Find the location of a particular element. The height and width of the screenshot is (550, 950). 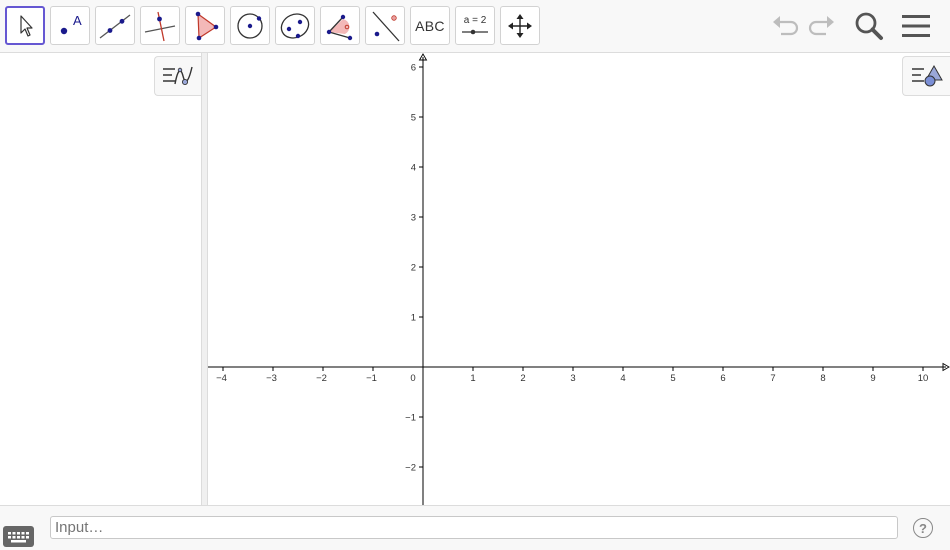

x-tick-label: −2 is located at coordinates (321, 378).